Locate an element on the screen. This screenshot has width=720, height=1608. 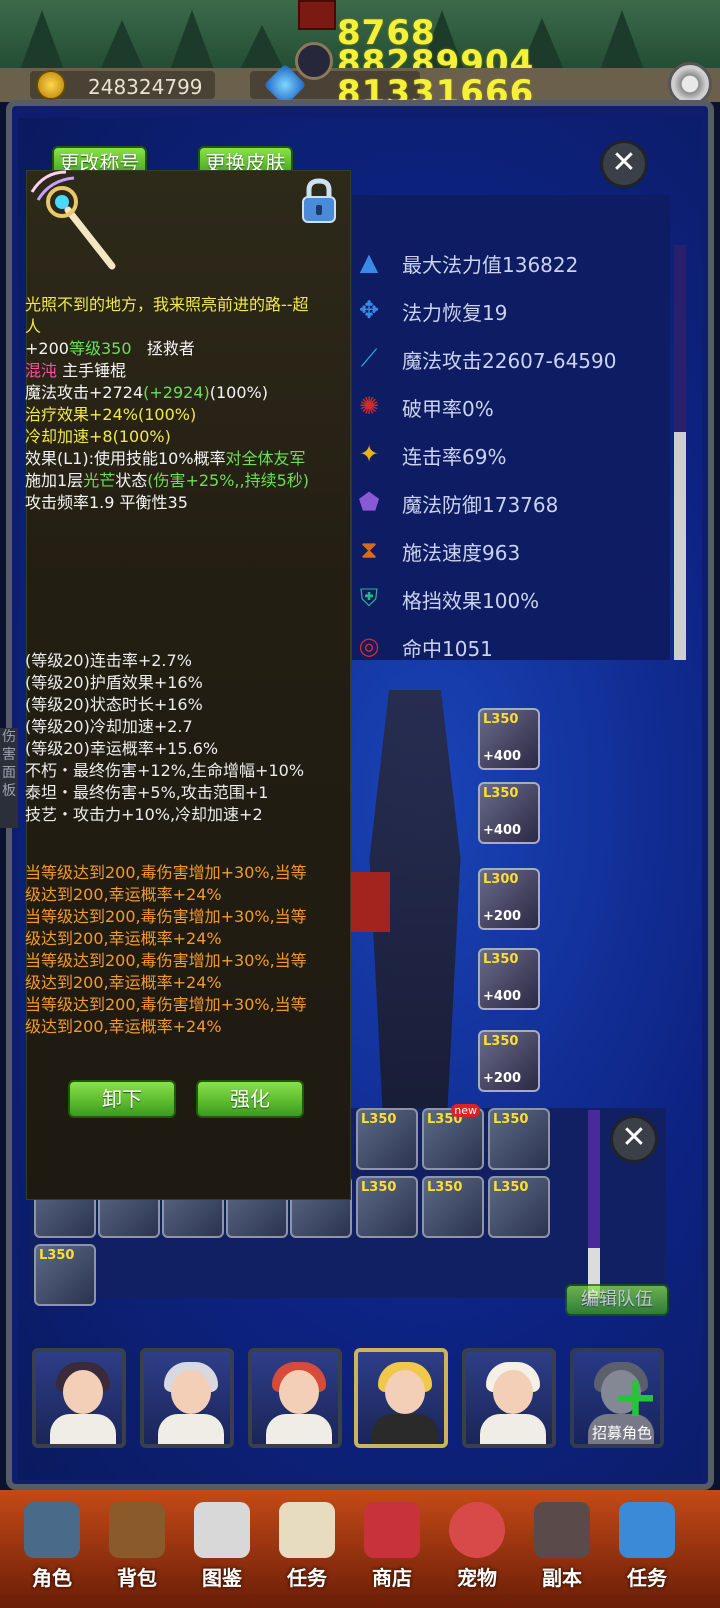
effect-text: 效果(L1):使用技能10%概率 is located at coordinates (125, 458).